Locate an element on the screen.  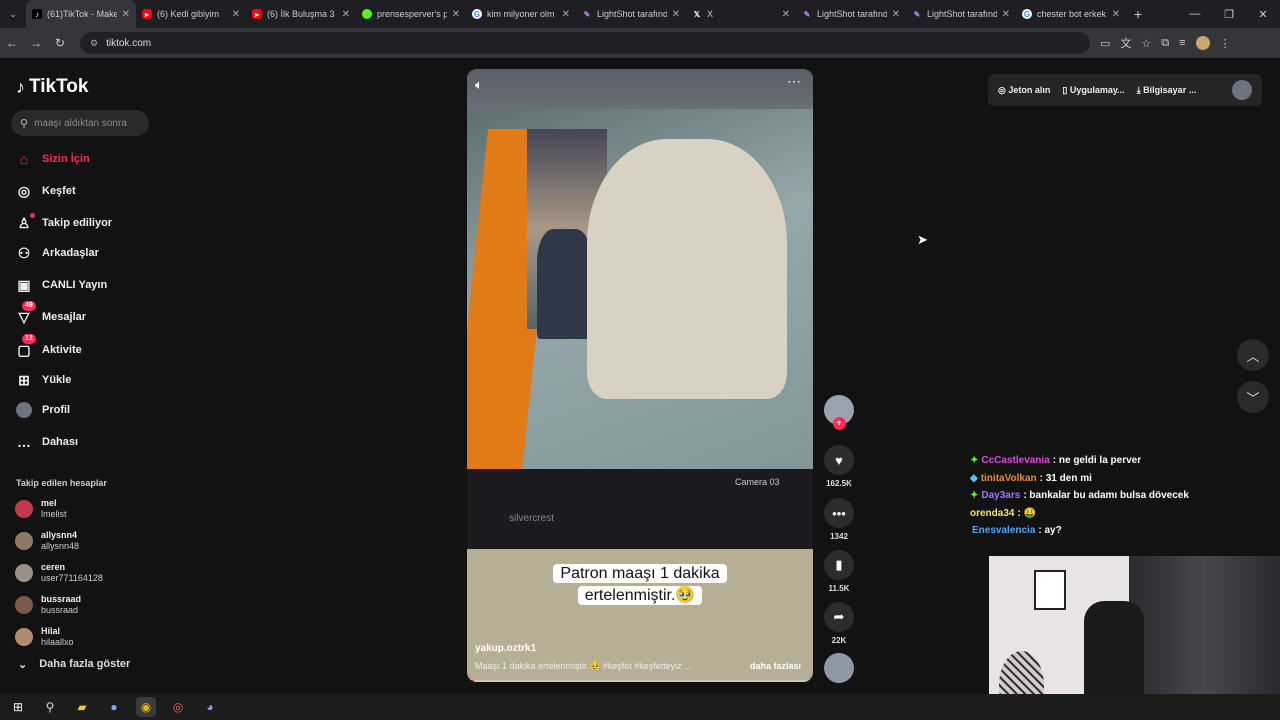
menu-icon: ⋮ is located at coordinates (1225, 43).